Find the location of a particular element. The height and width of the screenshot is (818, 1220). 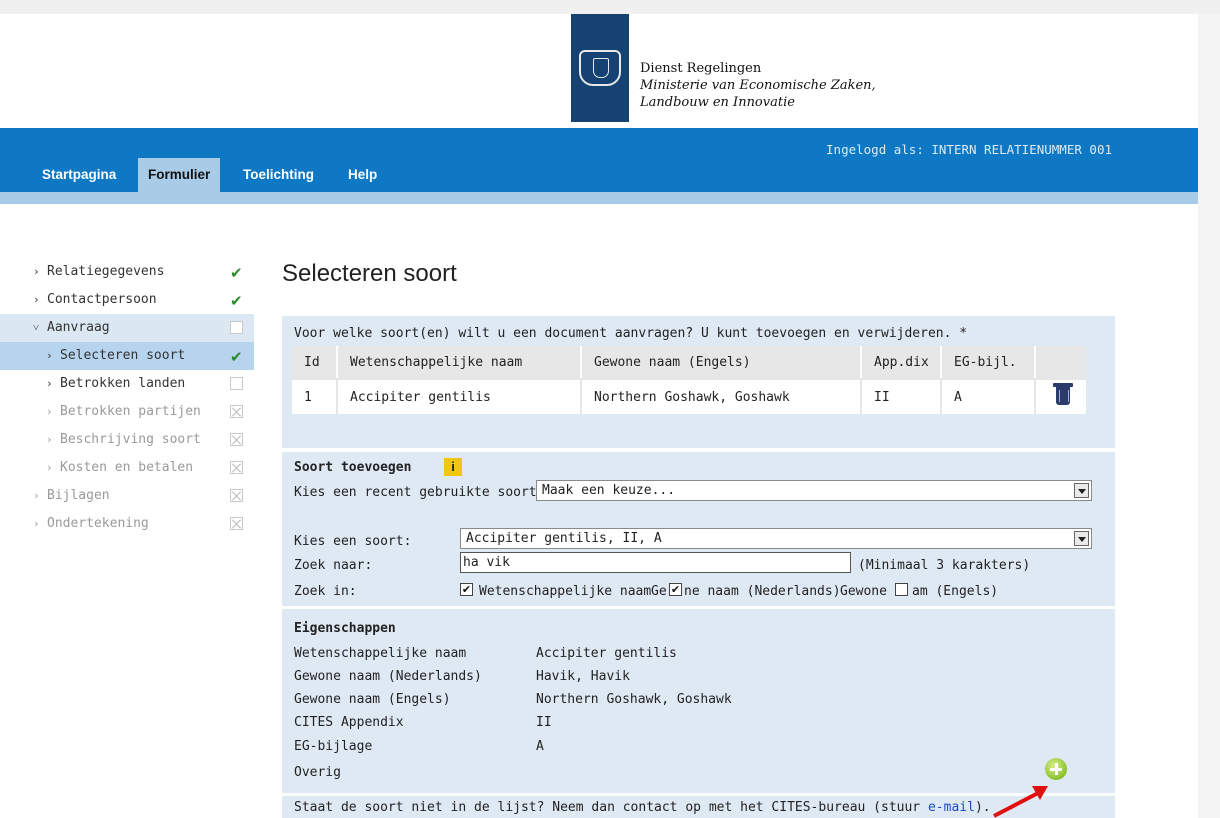

search-hint: (Minimaal 3 karakters) is located at coordinates (944, 565).